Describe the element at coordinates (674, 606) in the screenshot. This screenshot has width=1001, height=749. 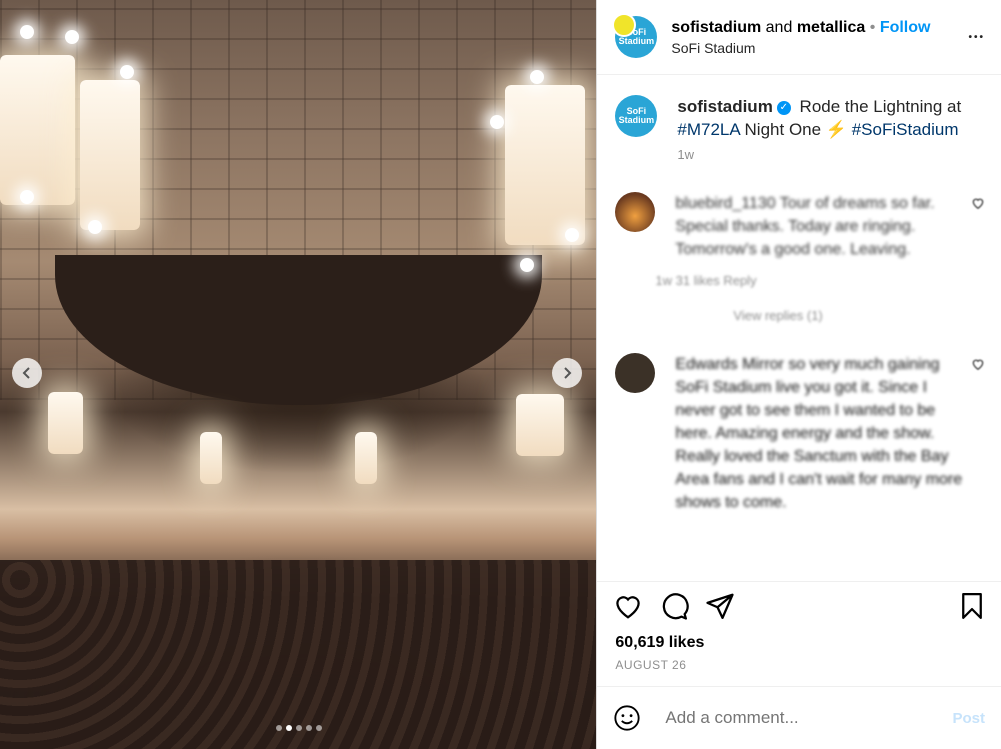
I see `comment-bubble-icon` at that location.